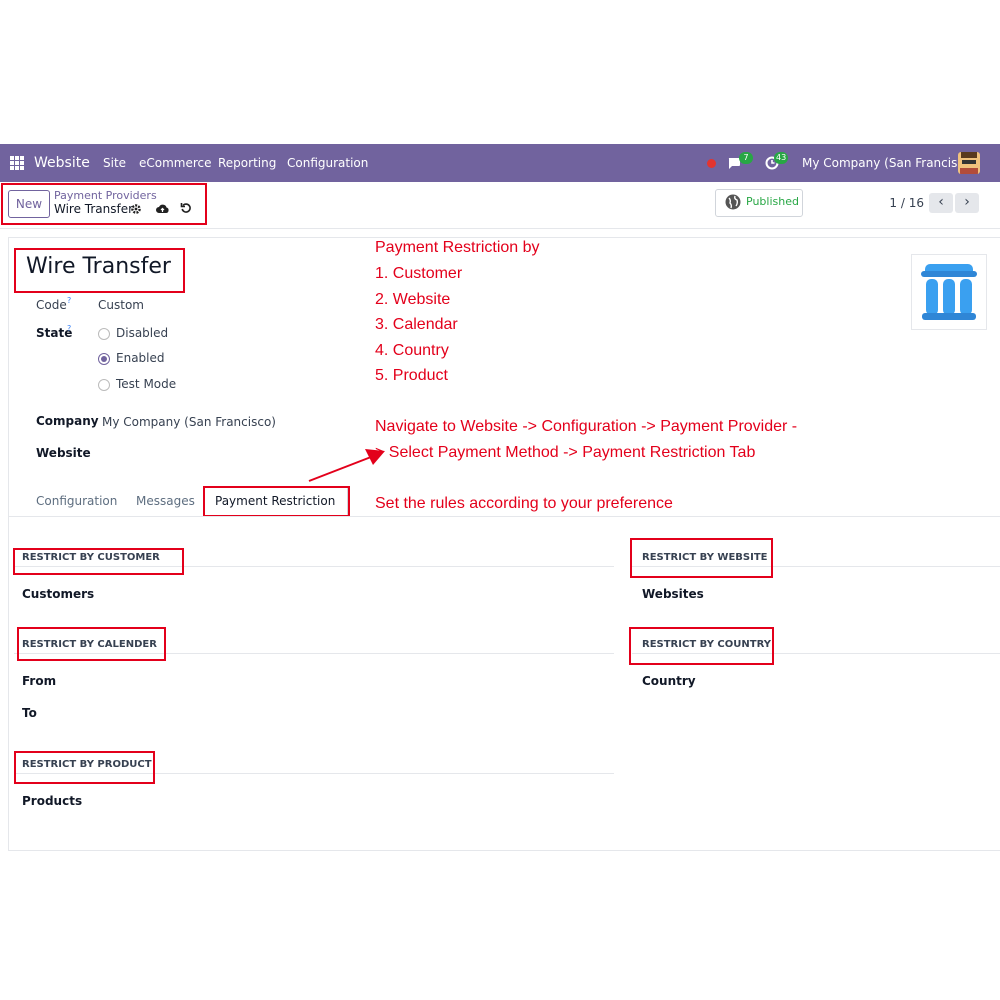 This screenshot has width=1000, height=1000. I want to click on menu-site: Site, so click(114, 163).